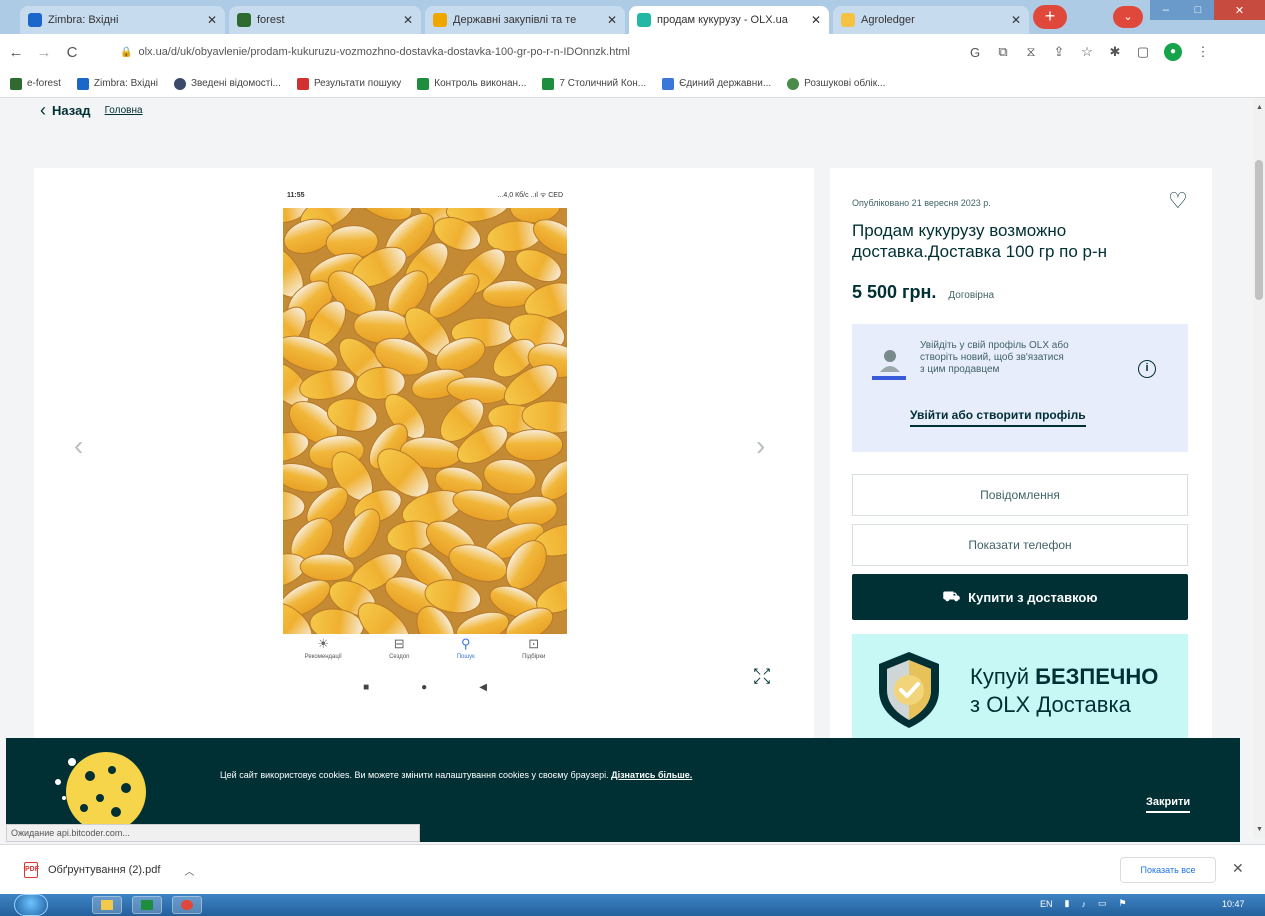  I want to click on volume-icon: ♪, so click(1083, 904).